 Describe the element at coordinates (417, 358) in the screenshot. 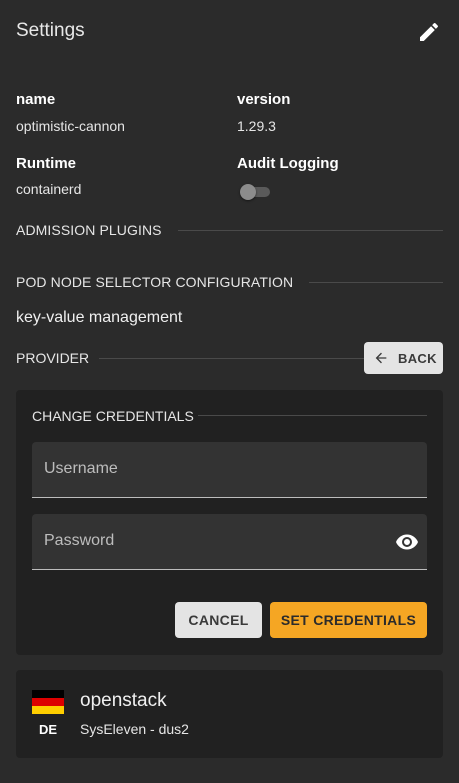

I see `back-button-label: BACK` at that location.